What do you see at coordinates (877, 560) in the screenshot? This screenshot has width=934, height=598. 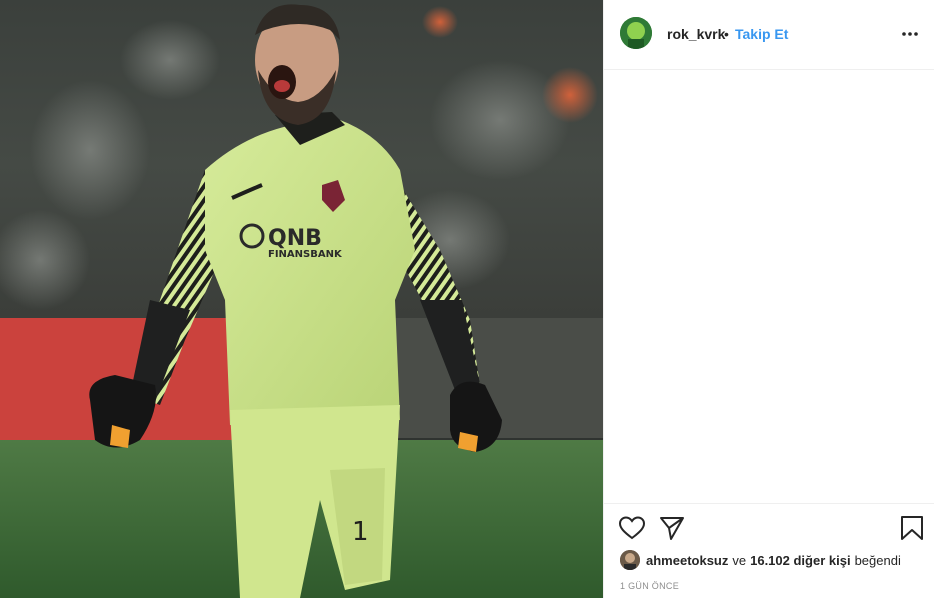 I see `likes-suffix: beğendi` at bounding box center [877, 560].